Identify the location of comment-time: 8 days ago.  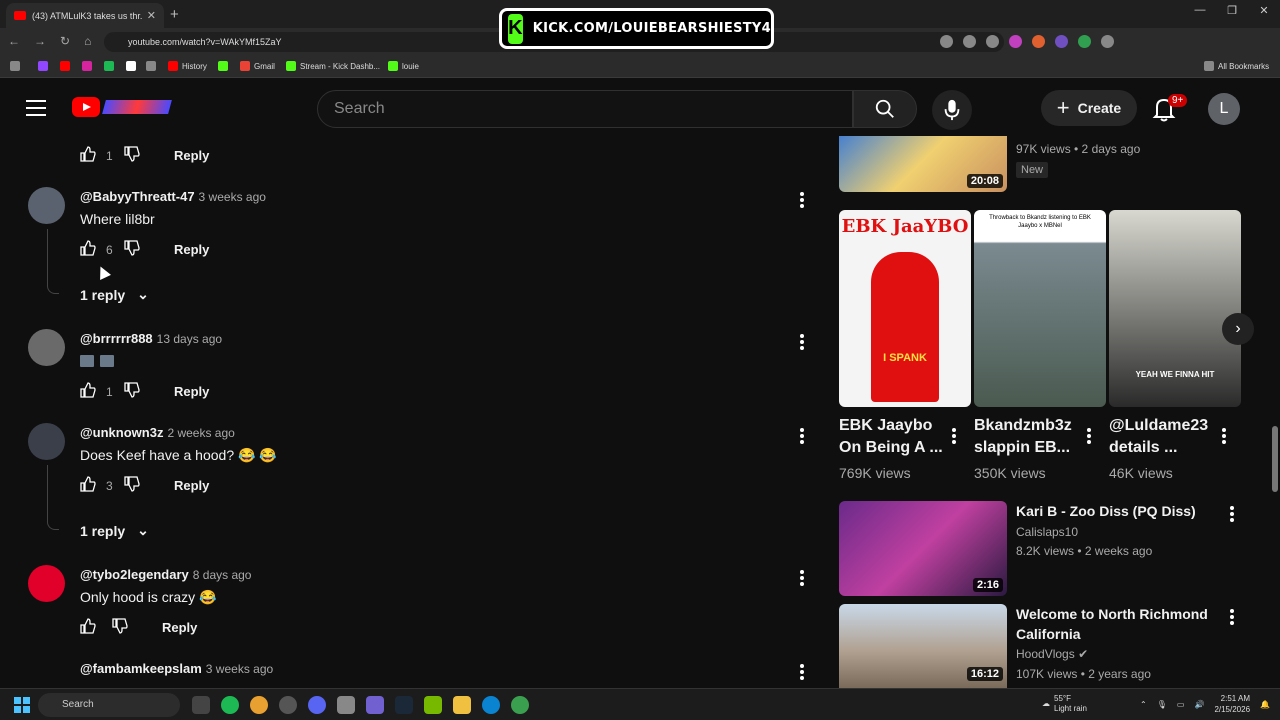
(222, 575).